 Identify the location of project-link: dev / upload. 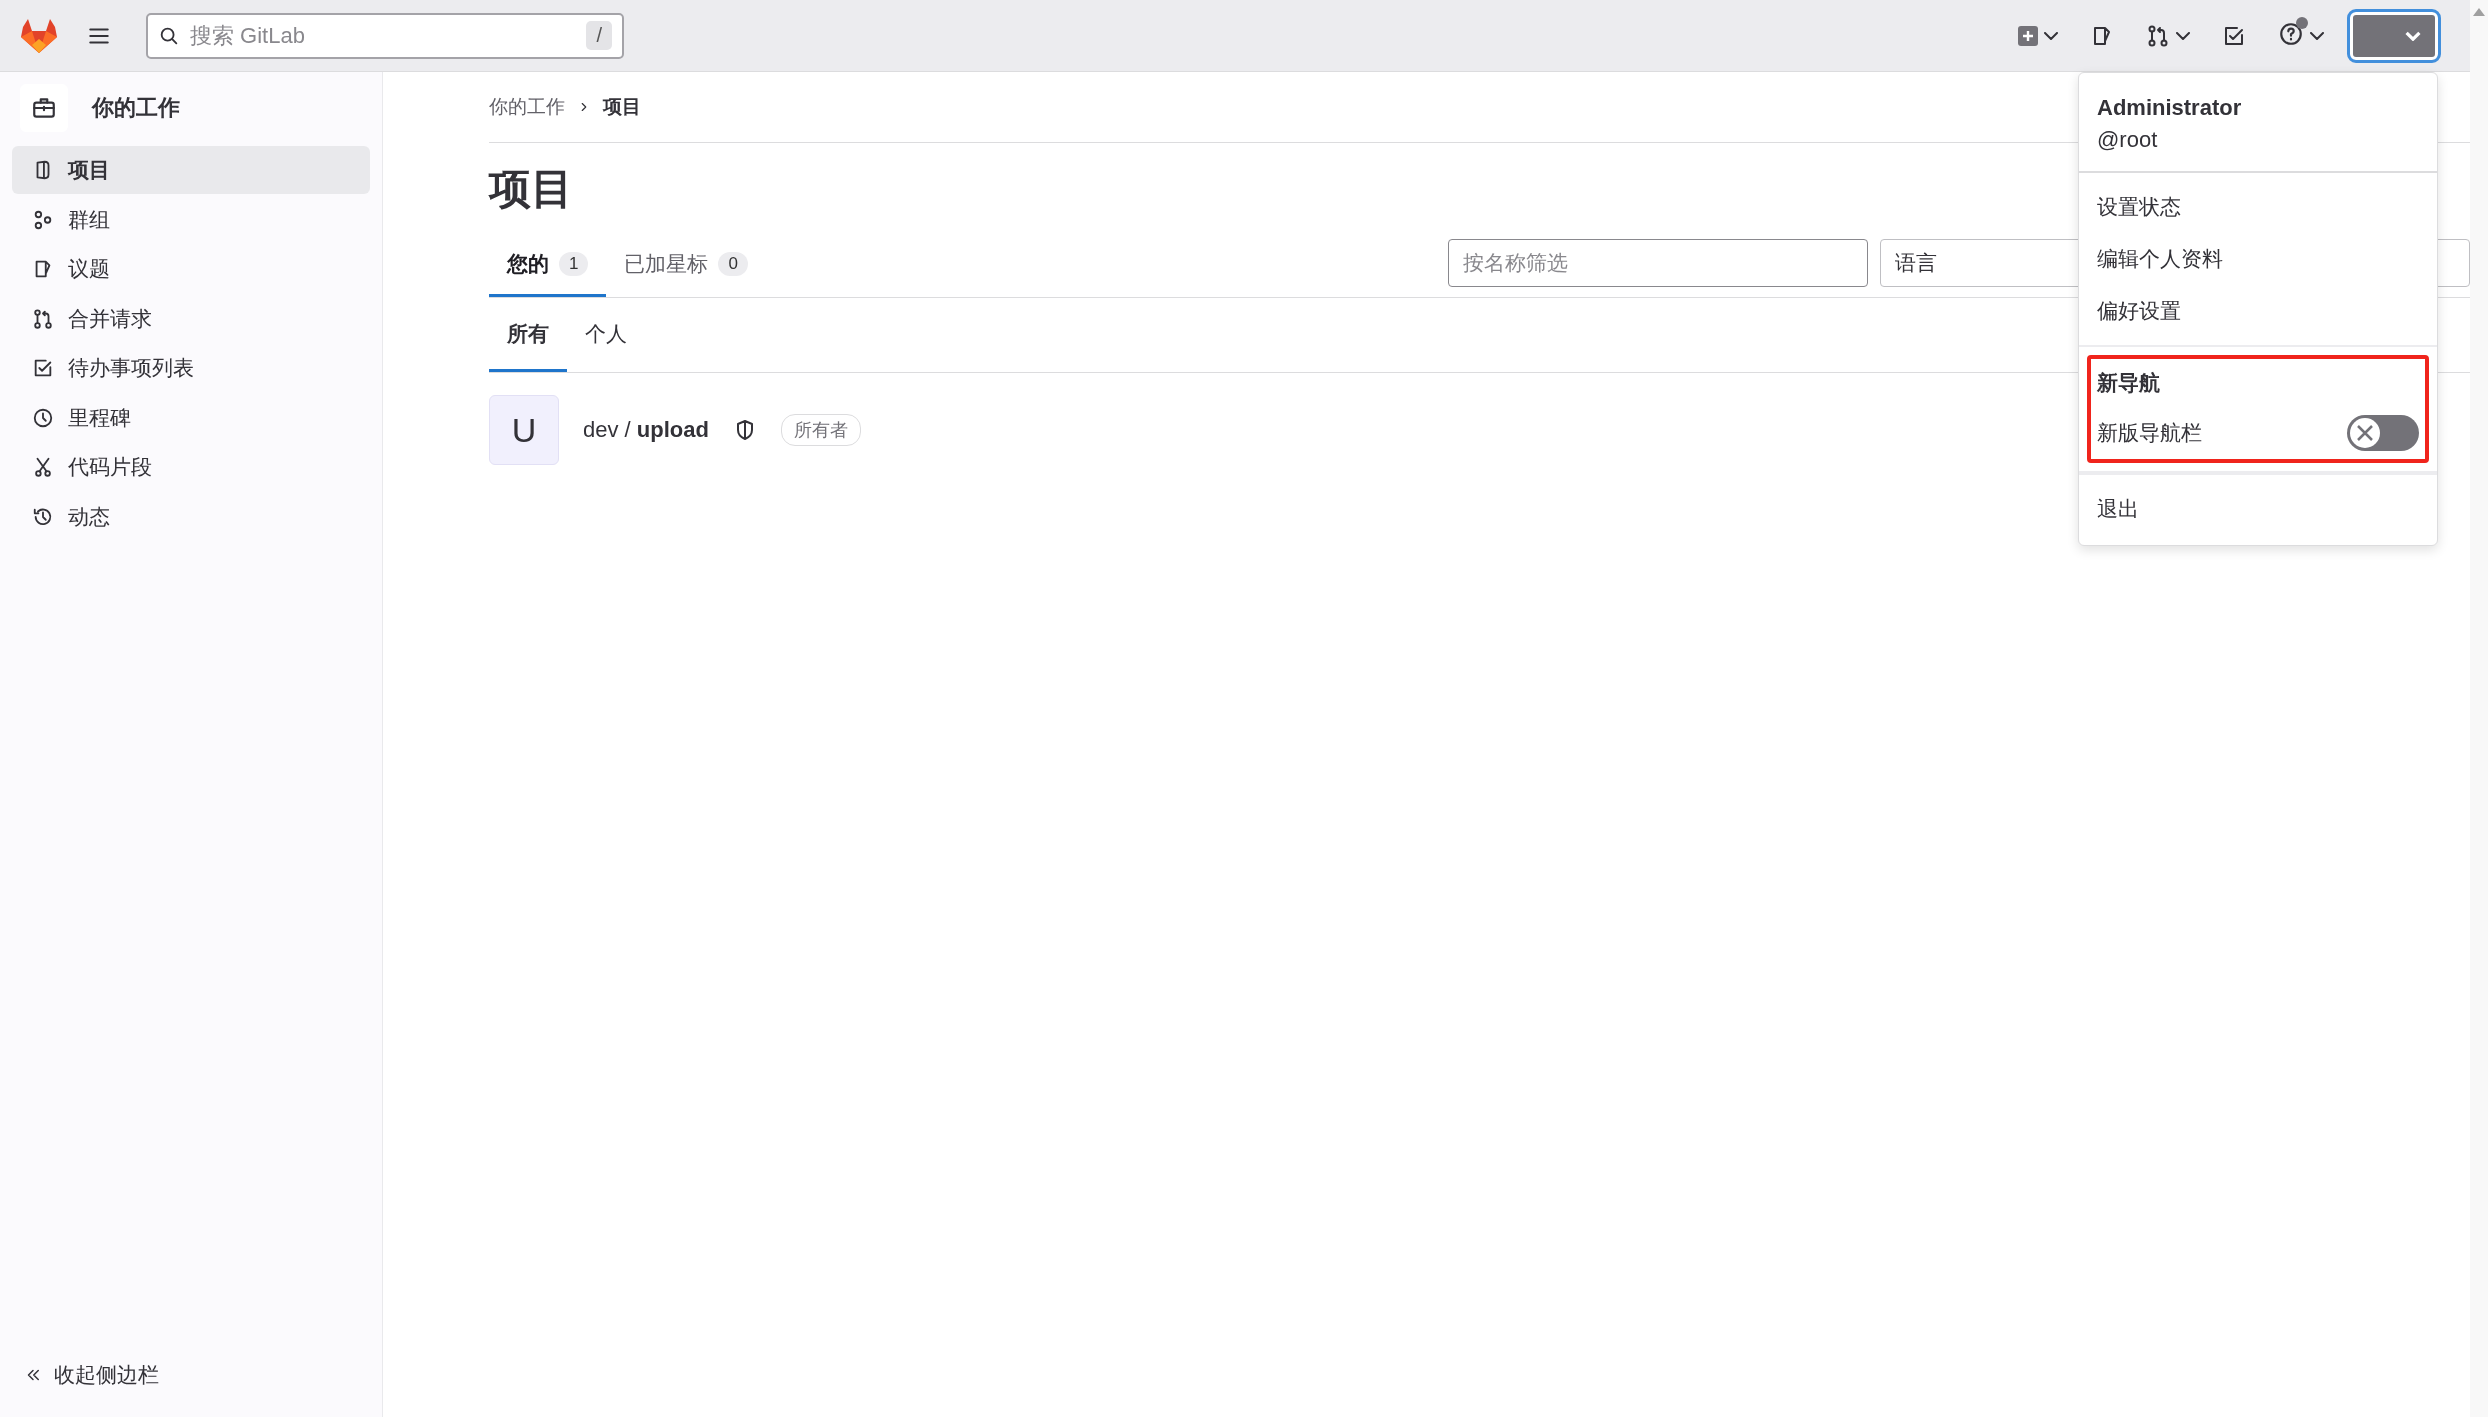
(646, 430).